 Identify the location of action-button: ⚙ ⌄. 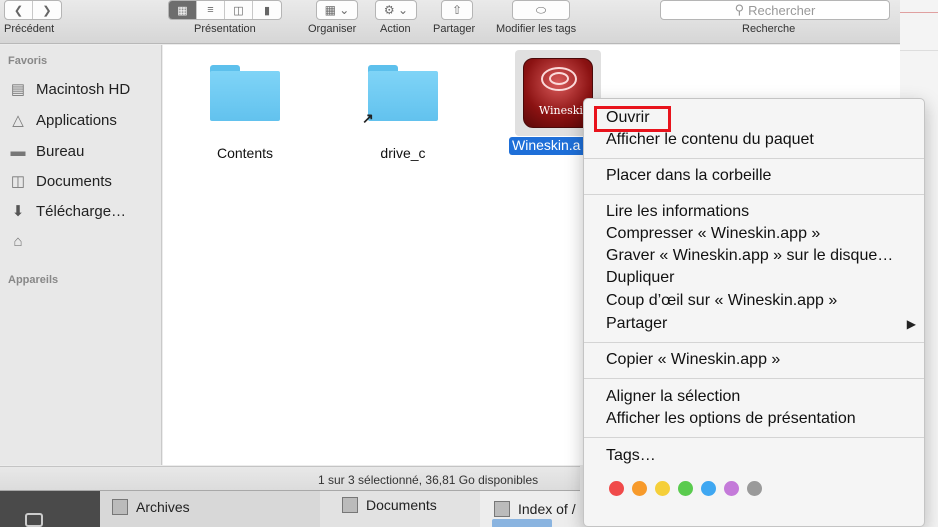
(396, 10).